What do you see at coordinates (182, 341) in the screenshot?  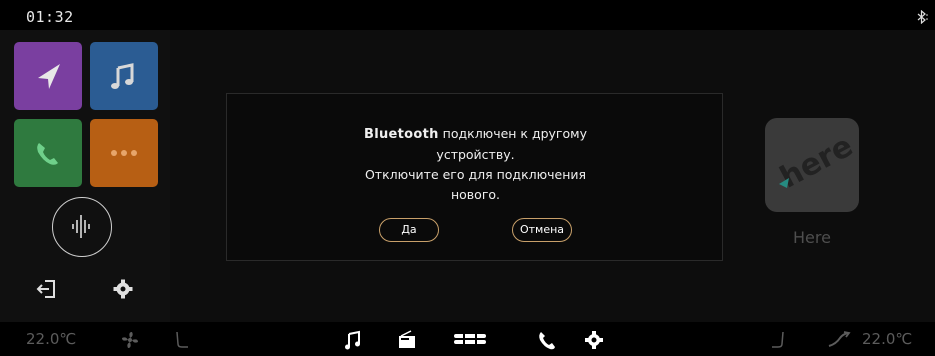 I see `seat-heat-left-icon` at bounding box center [182, 341].